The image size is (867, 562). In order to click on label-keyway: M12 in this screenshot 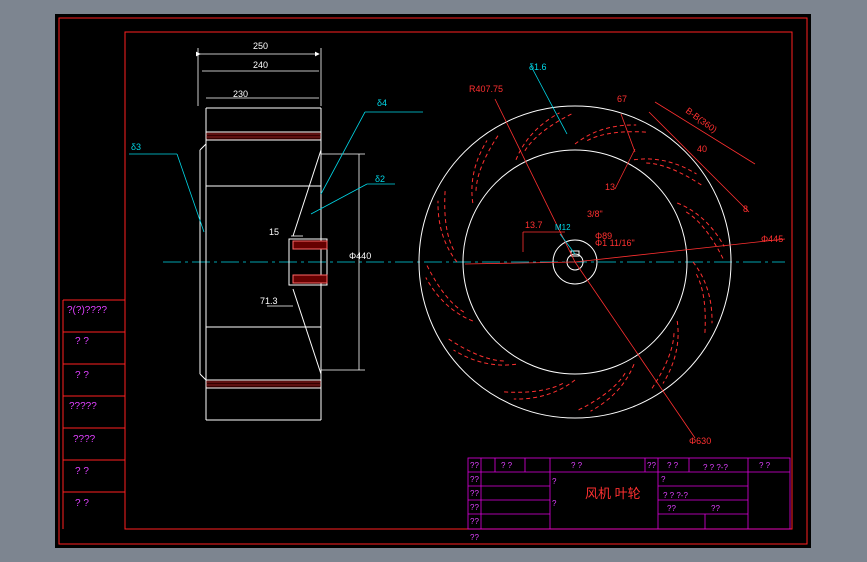, I will do `click(563, 227)`.